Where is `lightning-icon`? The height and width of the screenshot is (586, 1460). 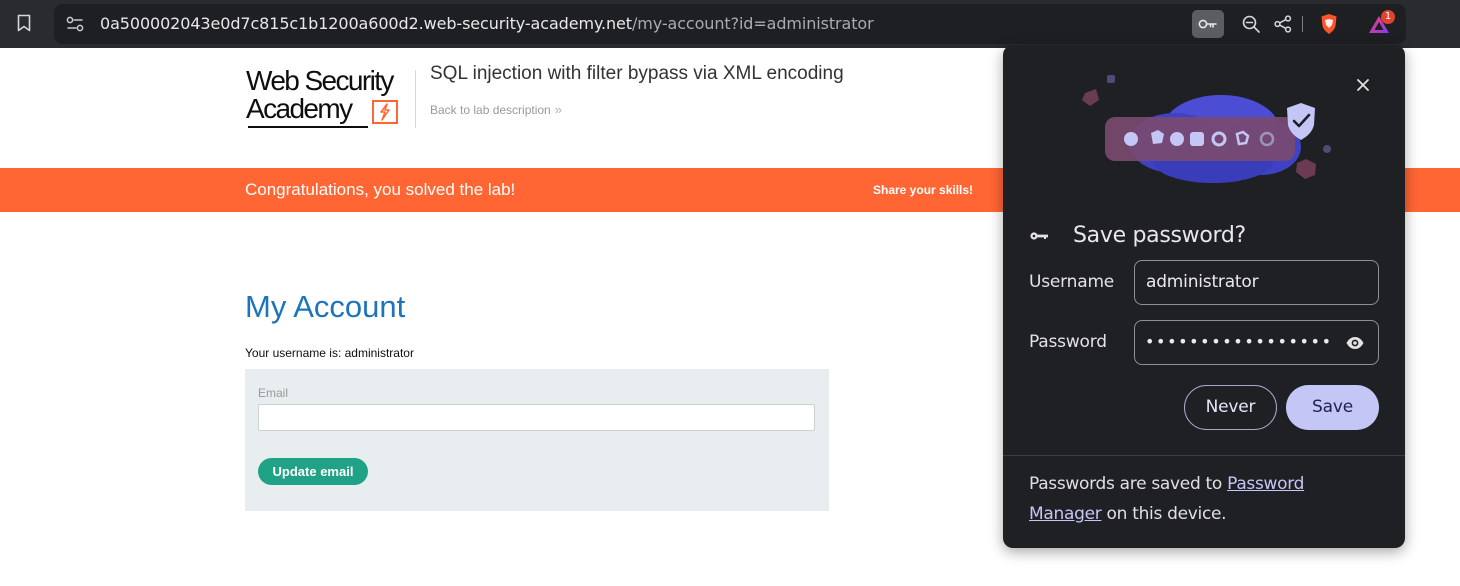 lightning-icon is located at coordinates (385, 112).